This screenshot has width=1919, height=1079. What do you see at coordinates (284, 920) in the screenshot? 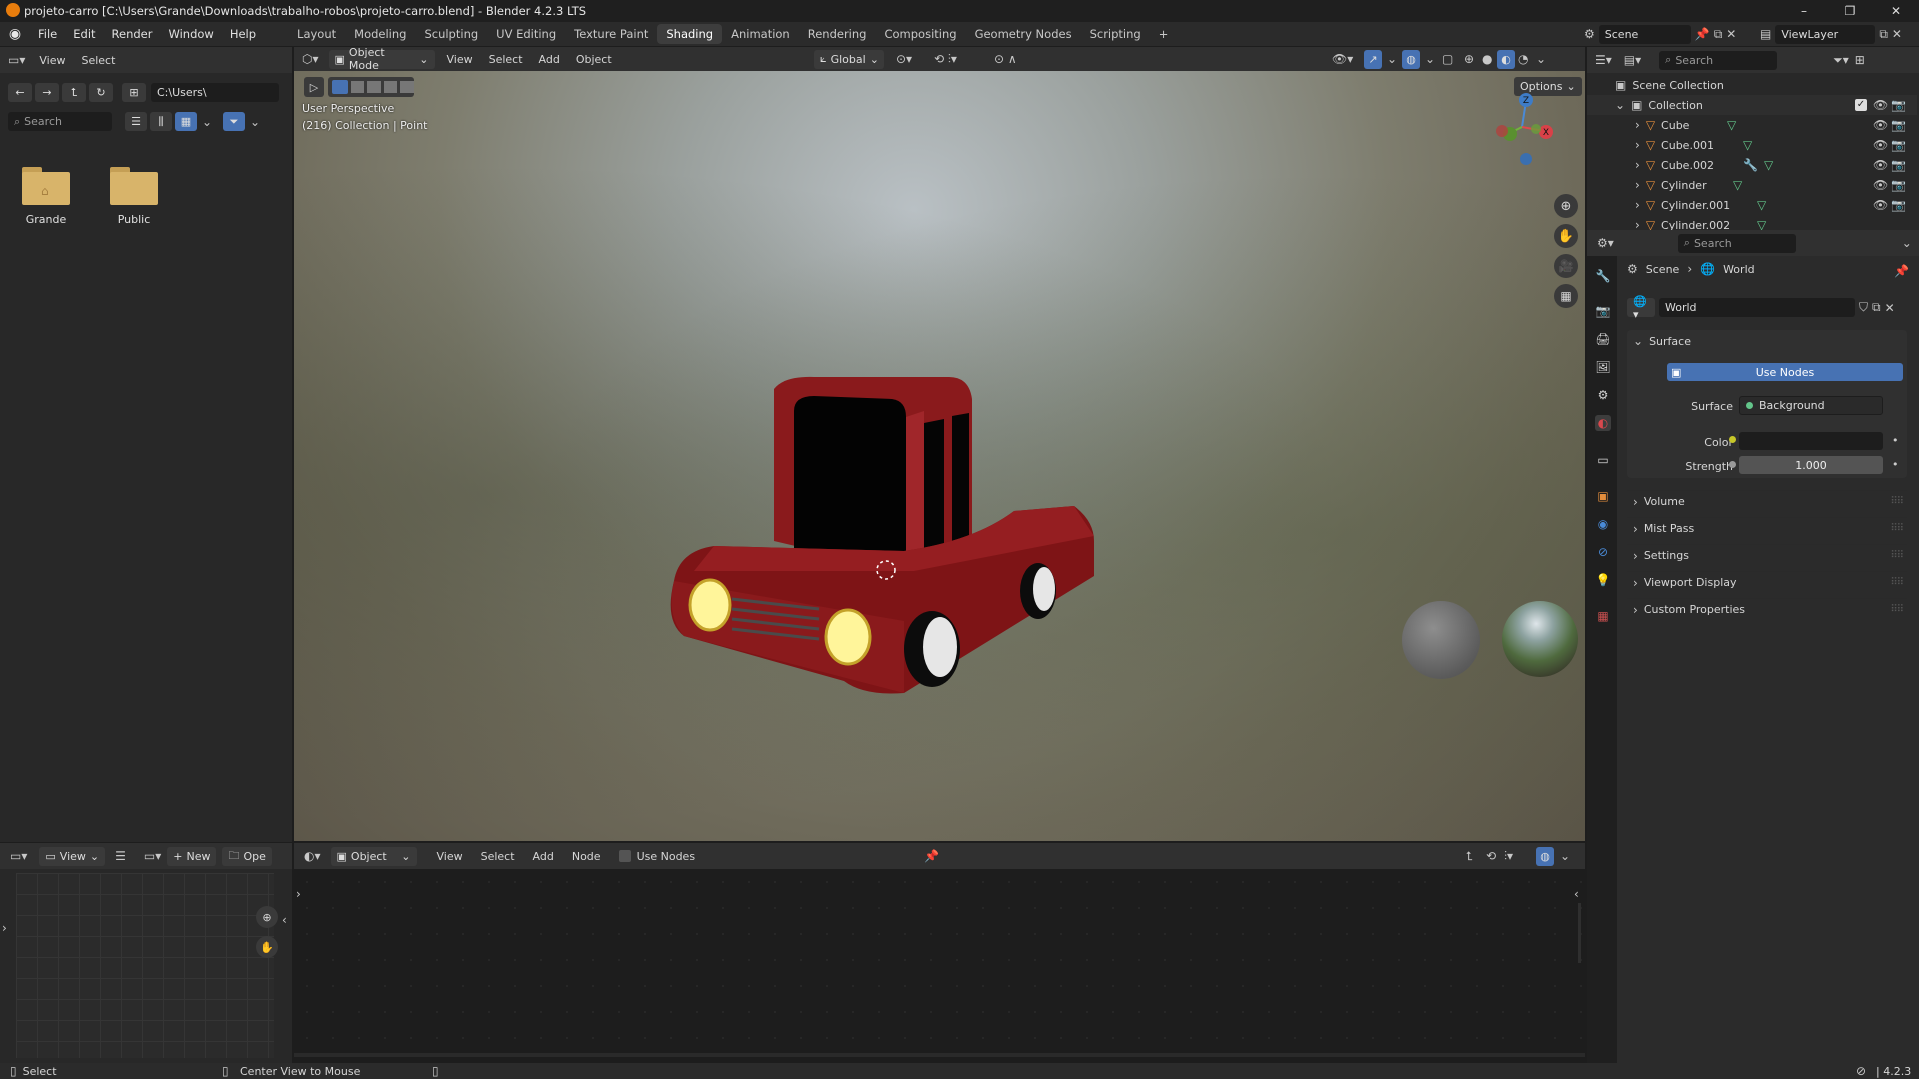
I see `sidebar-expand-icon: ‹` at bounding box center [284, 920].